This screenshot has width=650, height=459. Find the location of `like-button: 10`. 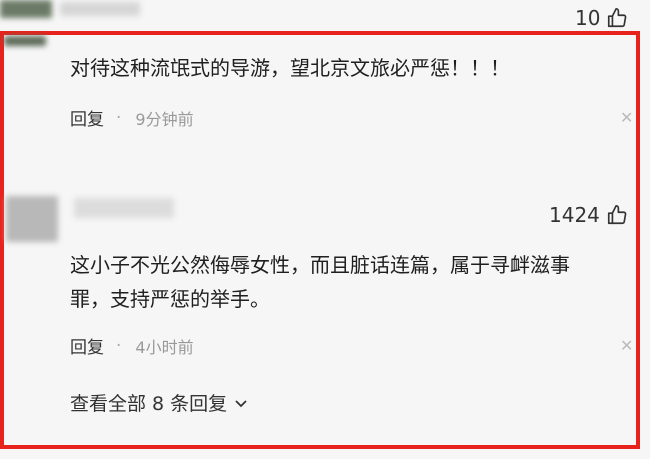

like-button: 10 is located at coordinates (601, 18).